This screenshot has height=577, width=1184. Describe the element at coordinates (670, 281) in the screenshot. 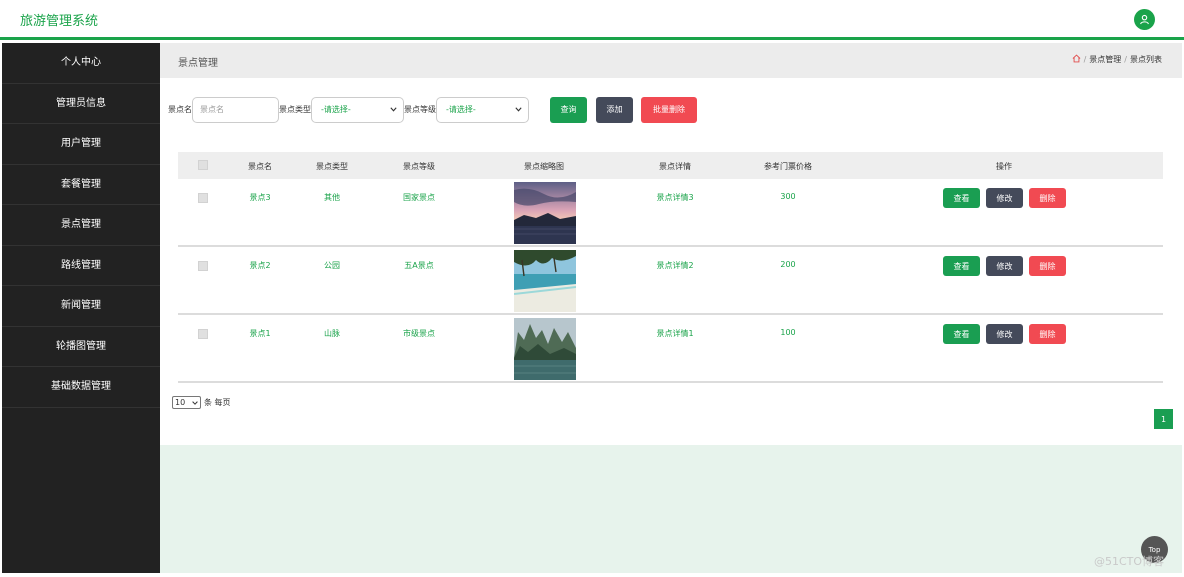

I see `table-row: 景点2 公园 五A景点 景点详情2 200 查看 修改 删除` at that location.